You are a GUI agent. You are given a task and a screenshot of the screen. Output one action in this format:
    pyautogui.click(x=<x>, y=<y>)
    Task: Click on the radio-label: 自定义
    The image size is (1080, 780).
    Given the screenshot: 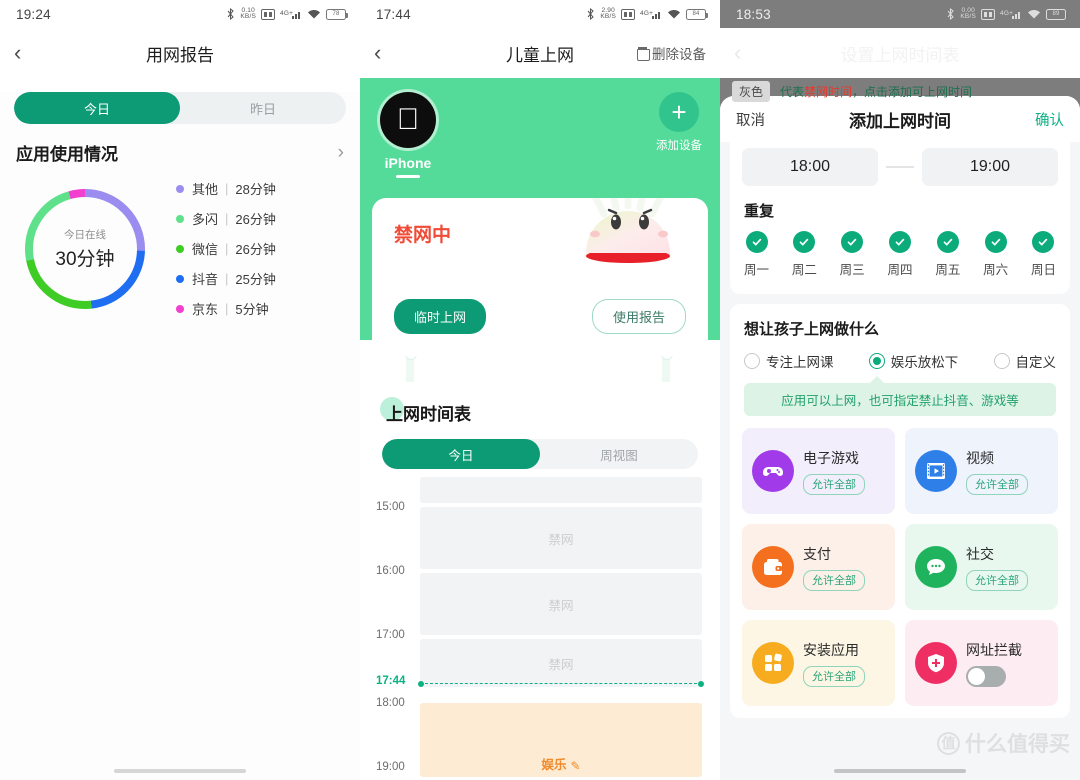 What is the action you would take?
    pyautogui.click(x=1036, y=362)
    